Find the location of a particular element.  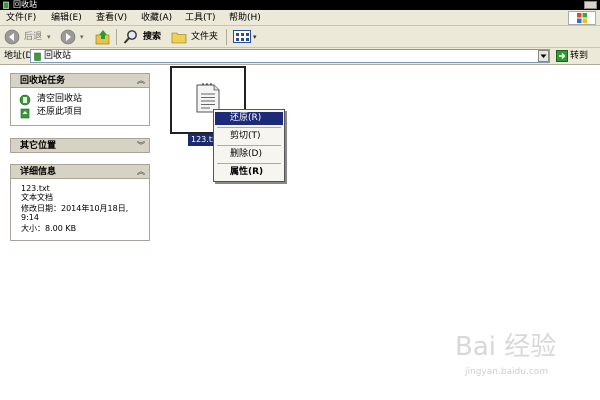

search-button: 搜索 is located at coordinates (152, 37).